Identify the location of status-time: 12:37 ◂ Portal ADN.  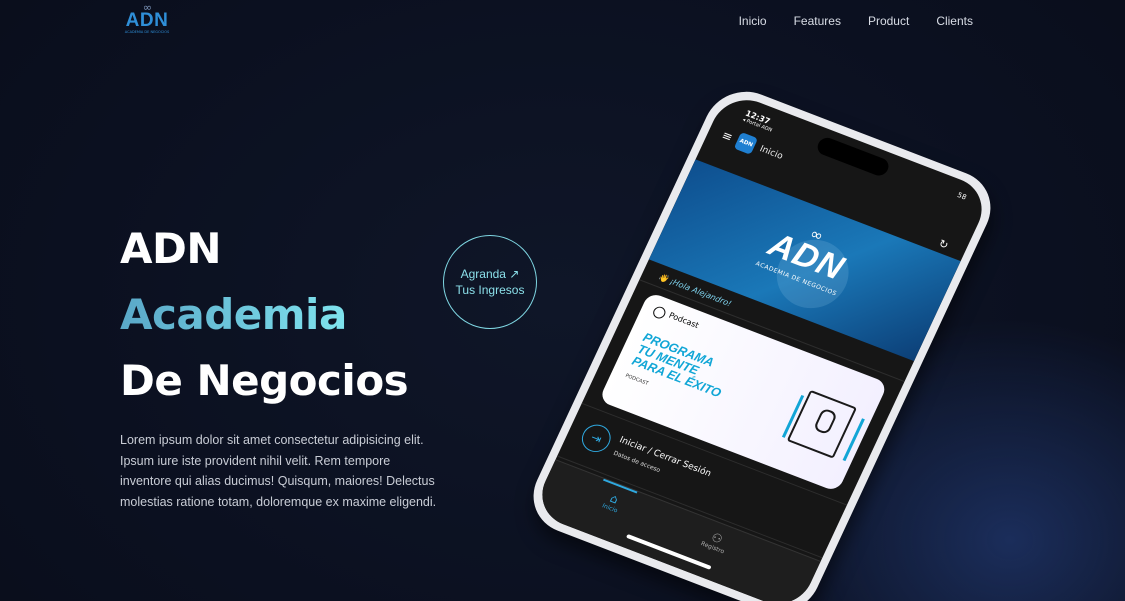
(758, 121).